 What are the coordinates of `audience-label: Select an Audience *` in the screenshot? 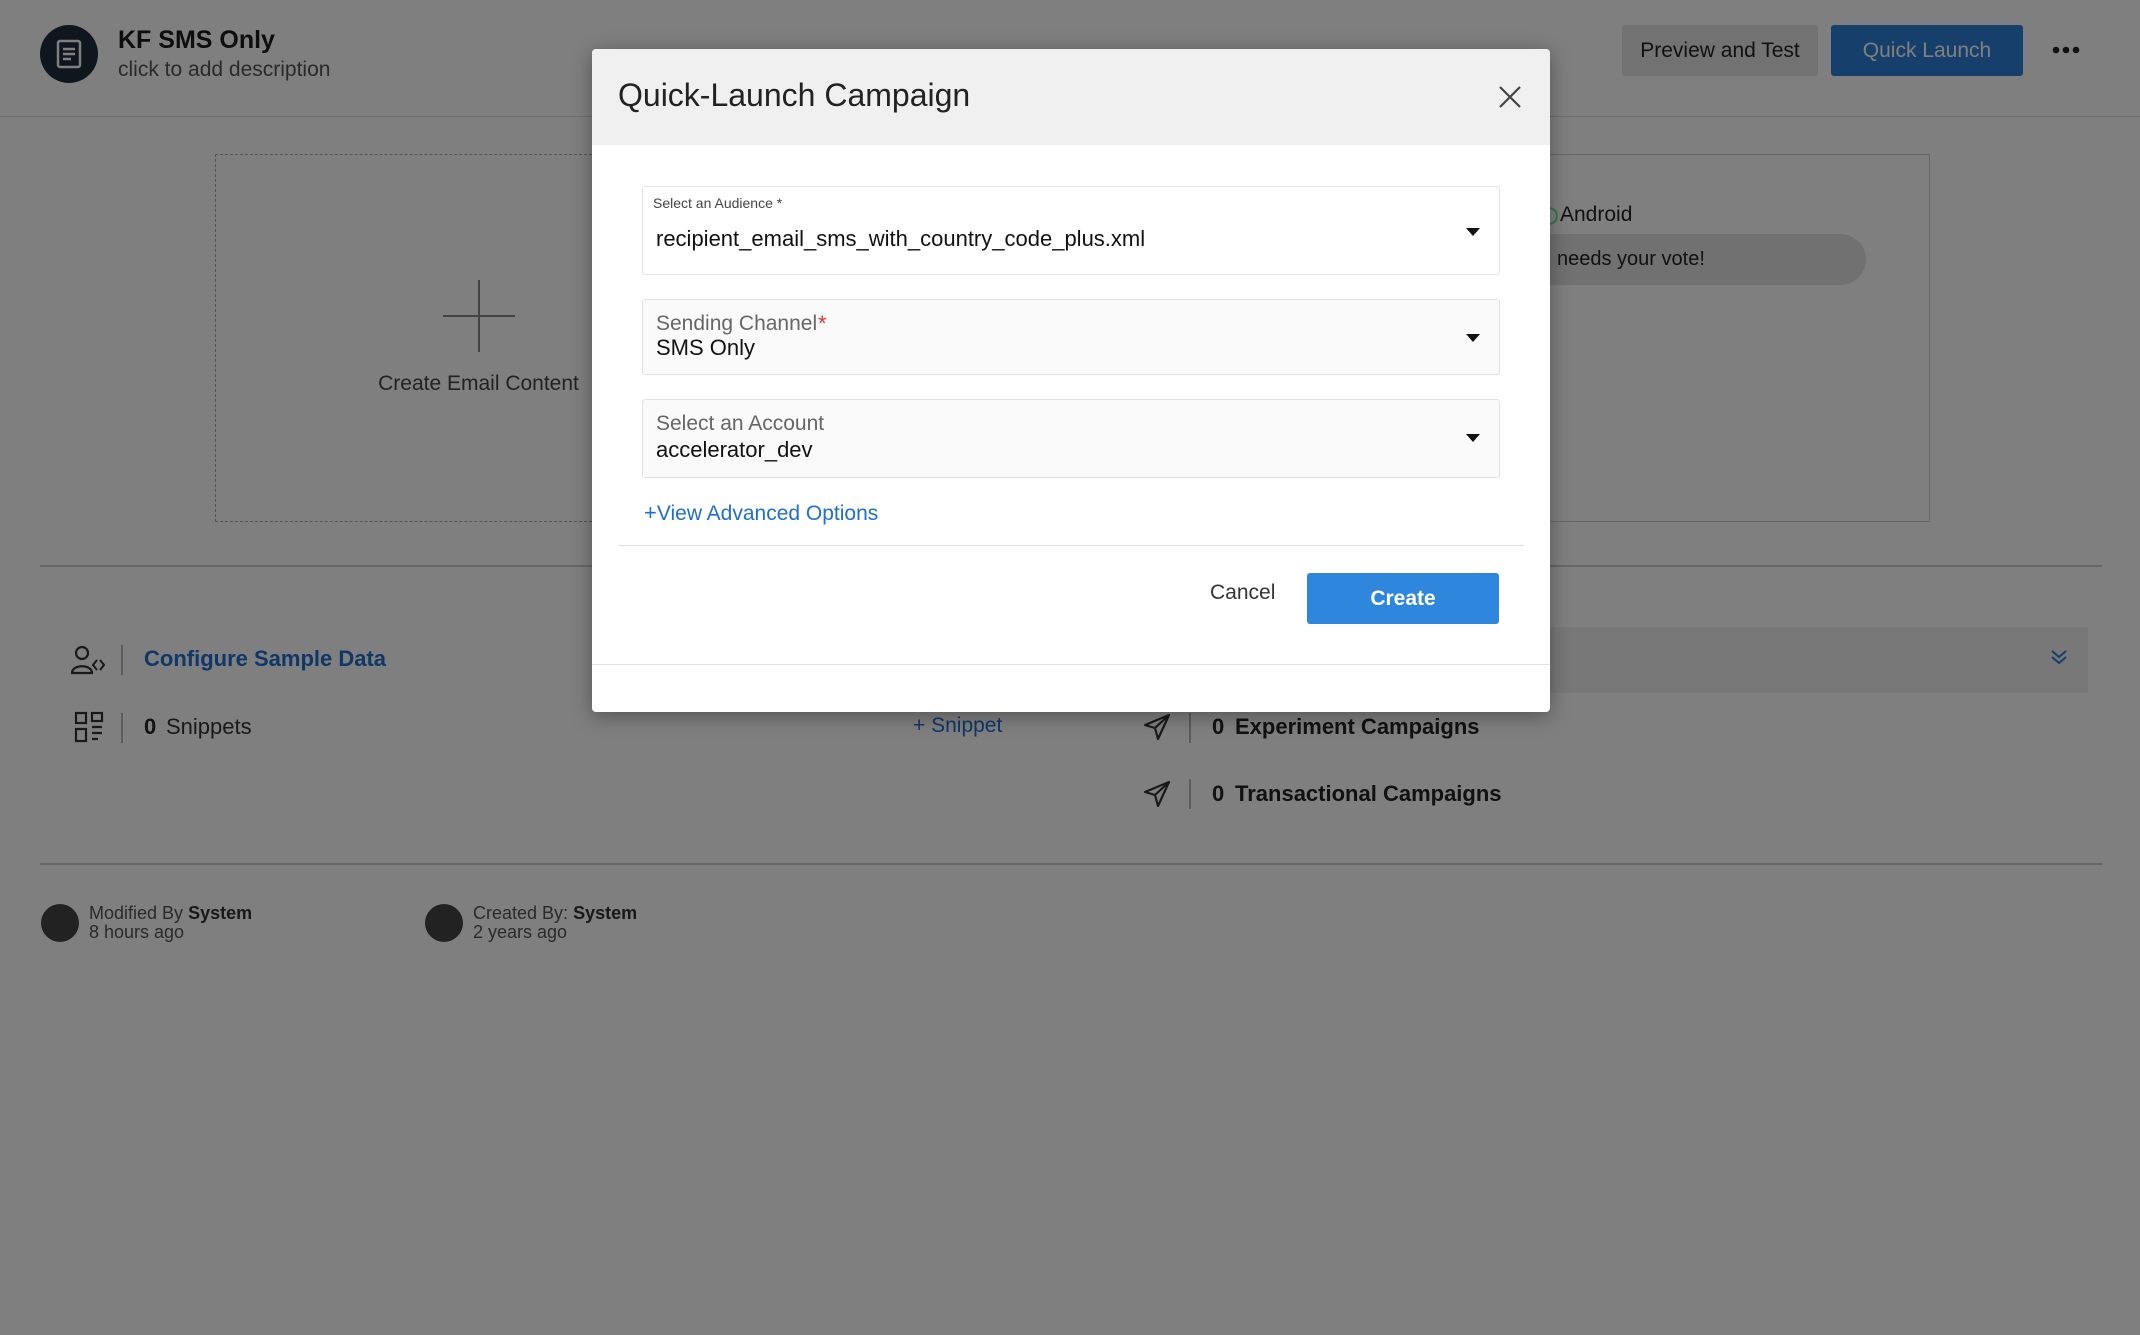 It's located at (718, 203).